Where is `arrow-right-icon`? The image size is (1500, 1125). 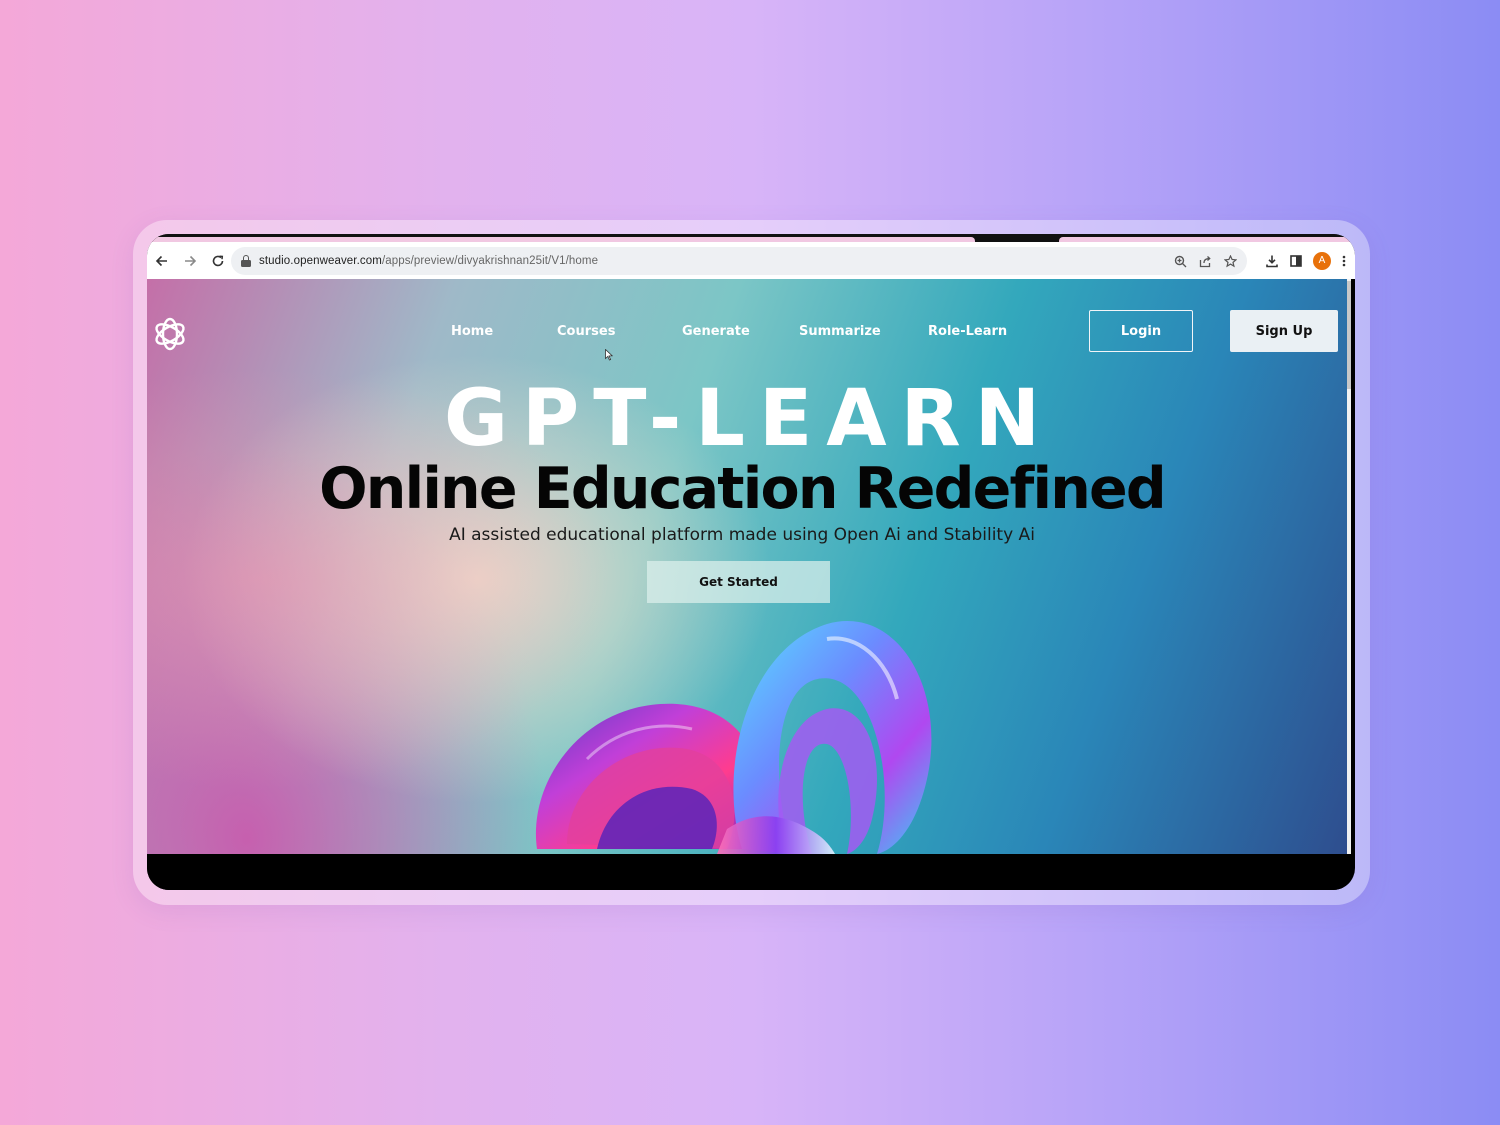 arrow-right-icon is located at coordinates (191, 260).